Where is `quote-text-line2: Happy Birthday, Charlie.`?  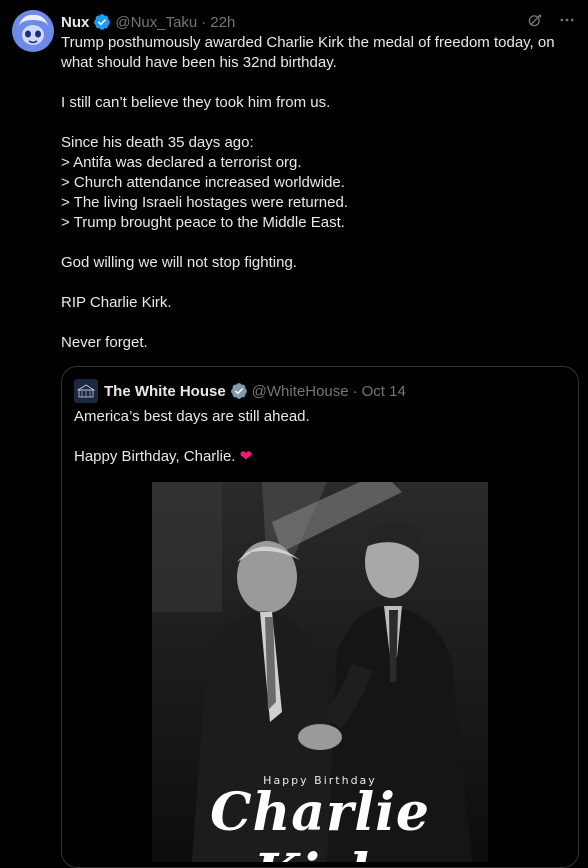
quote-text-line2: Happy Birthday, Charlie. is located at coordinates (157, 456).